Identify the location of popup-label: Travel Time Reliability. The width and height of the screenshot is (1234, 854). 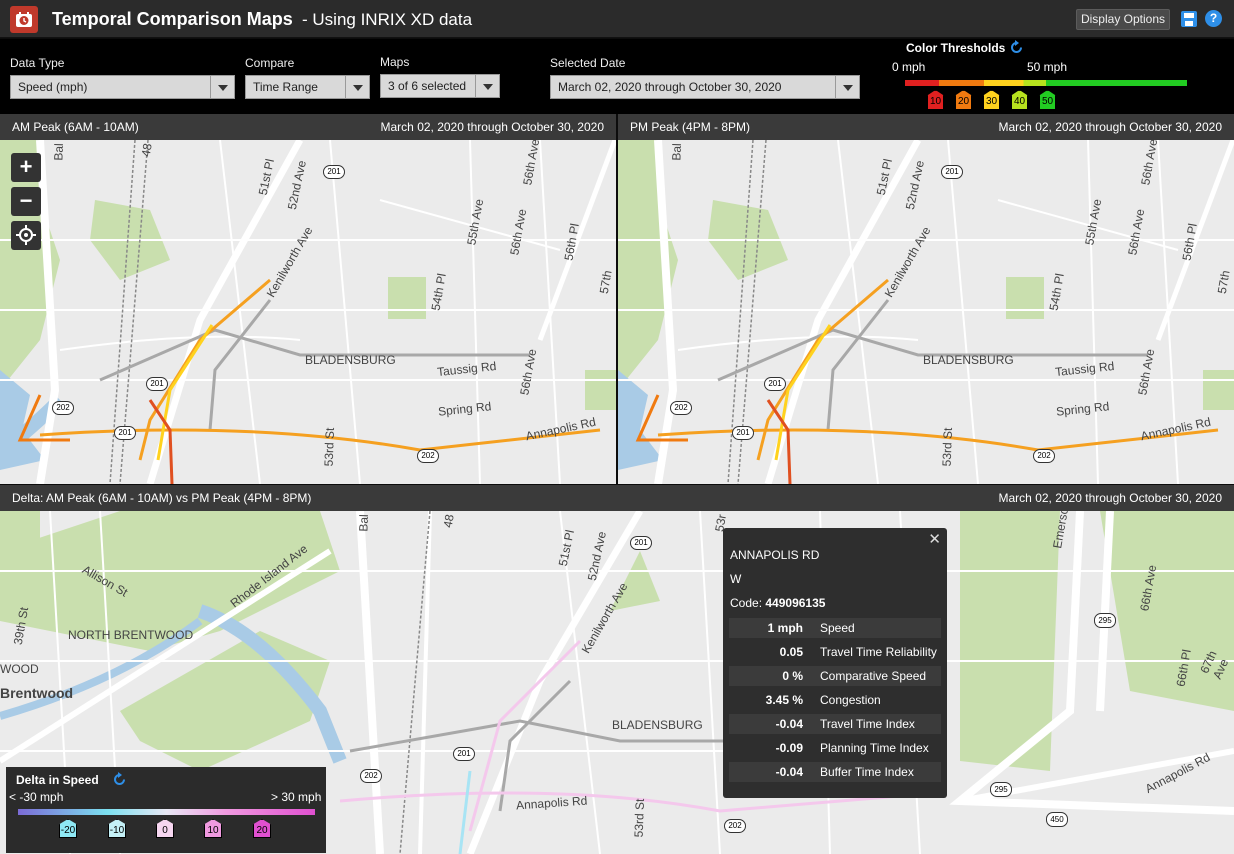
(878, 652).